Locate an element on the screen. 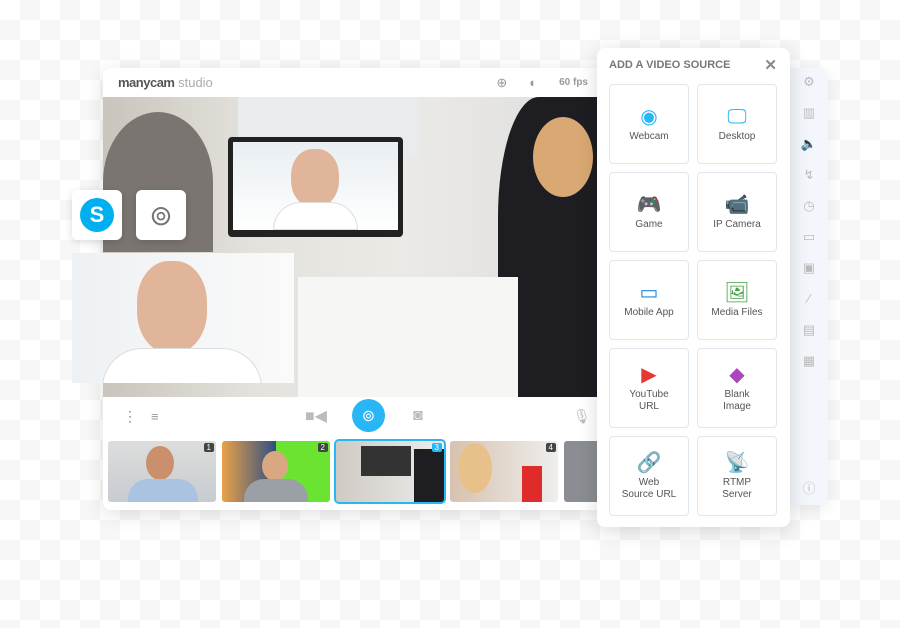 The width and height of the screenshot is (900, 628). thumbnail-3: 3 is located at coordinates (390, 471).